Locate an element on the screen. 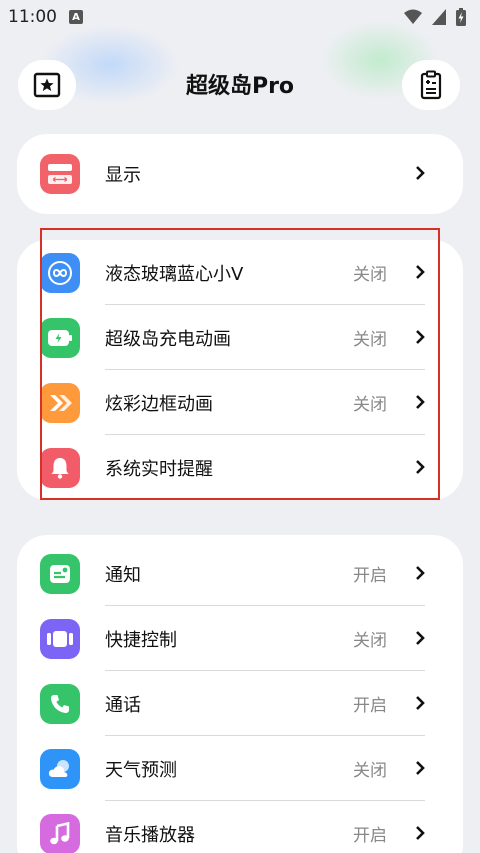  row-label: 超级岛充电动画 is located at coordinates (168, 339).